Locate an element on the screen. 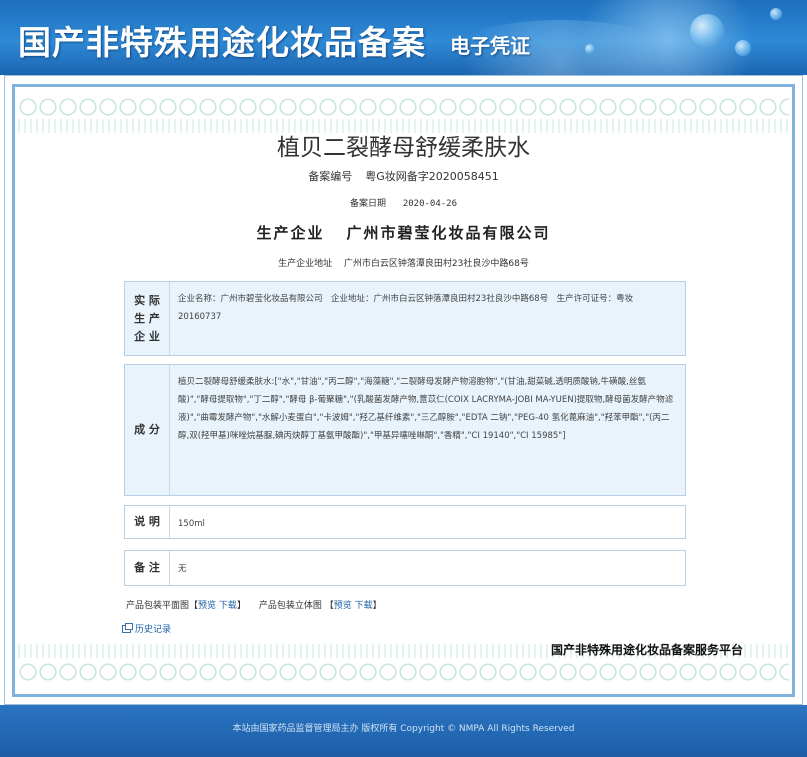  flat-image-label: 产品包装平面图 is located at coordinates (158, 606).